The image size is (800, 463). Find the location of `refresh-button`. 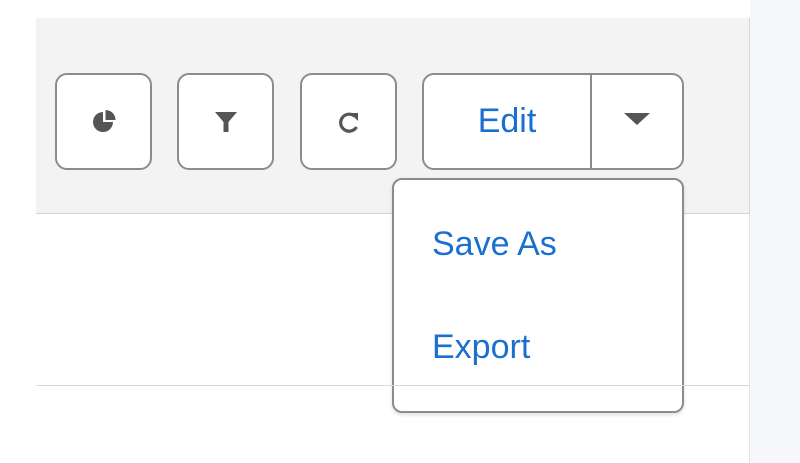

refresh-button is located at coordinates (348, 121).